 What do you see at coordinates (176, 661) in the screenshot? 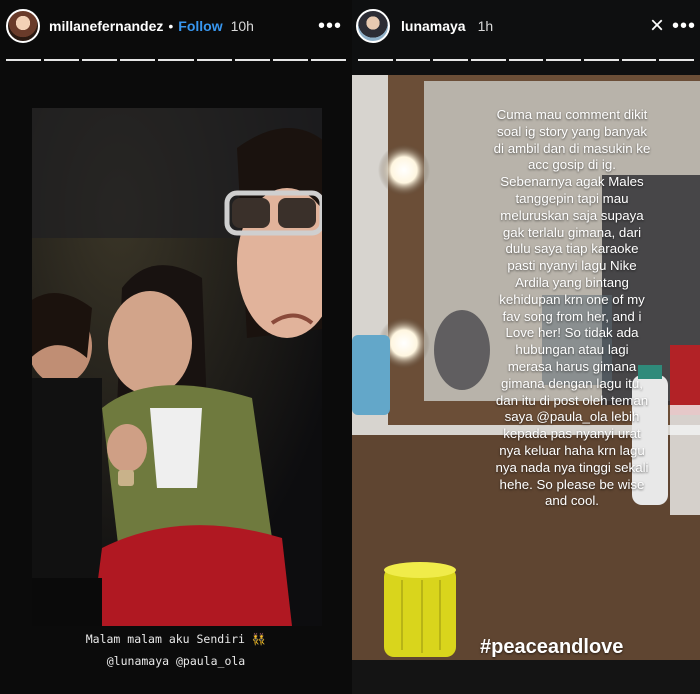
I see `story-mentions: @lunamaya @paula_ola` at bounding box center [176, 661].